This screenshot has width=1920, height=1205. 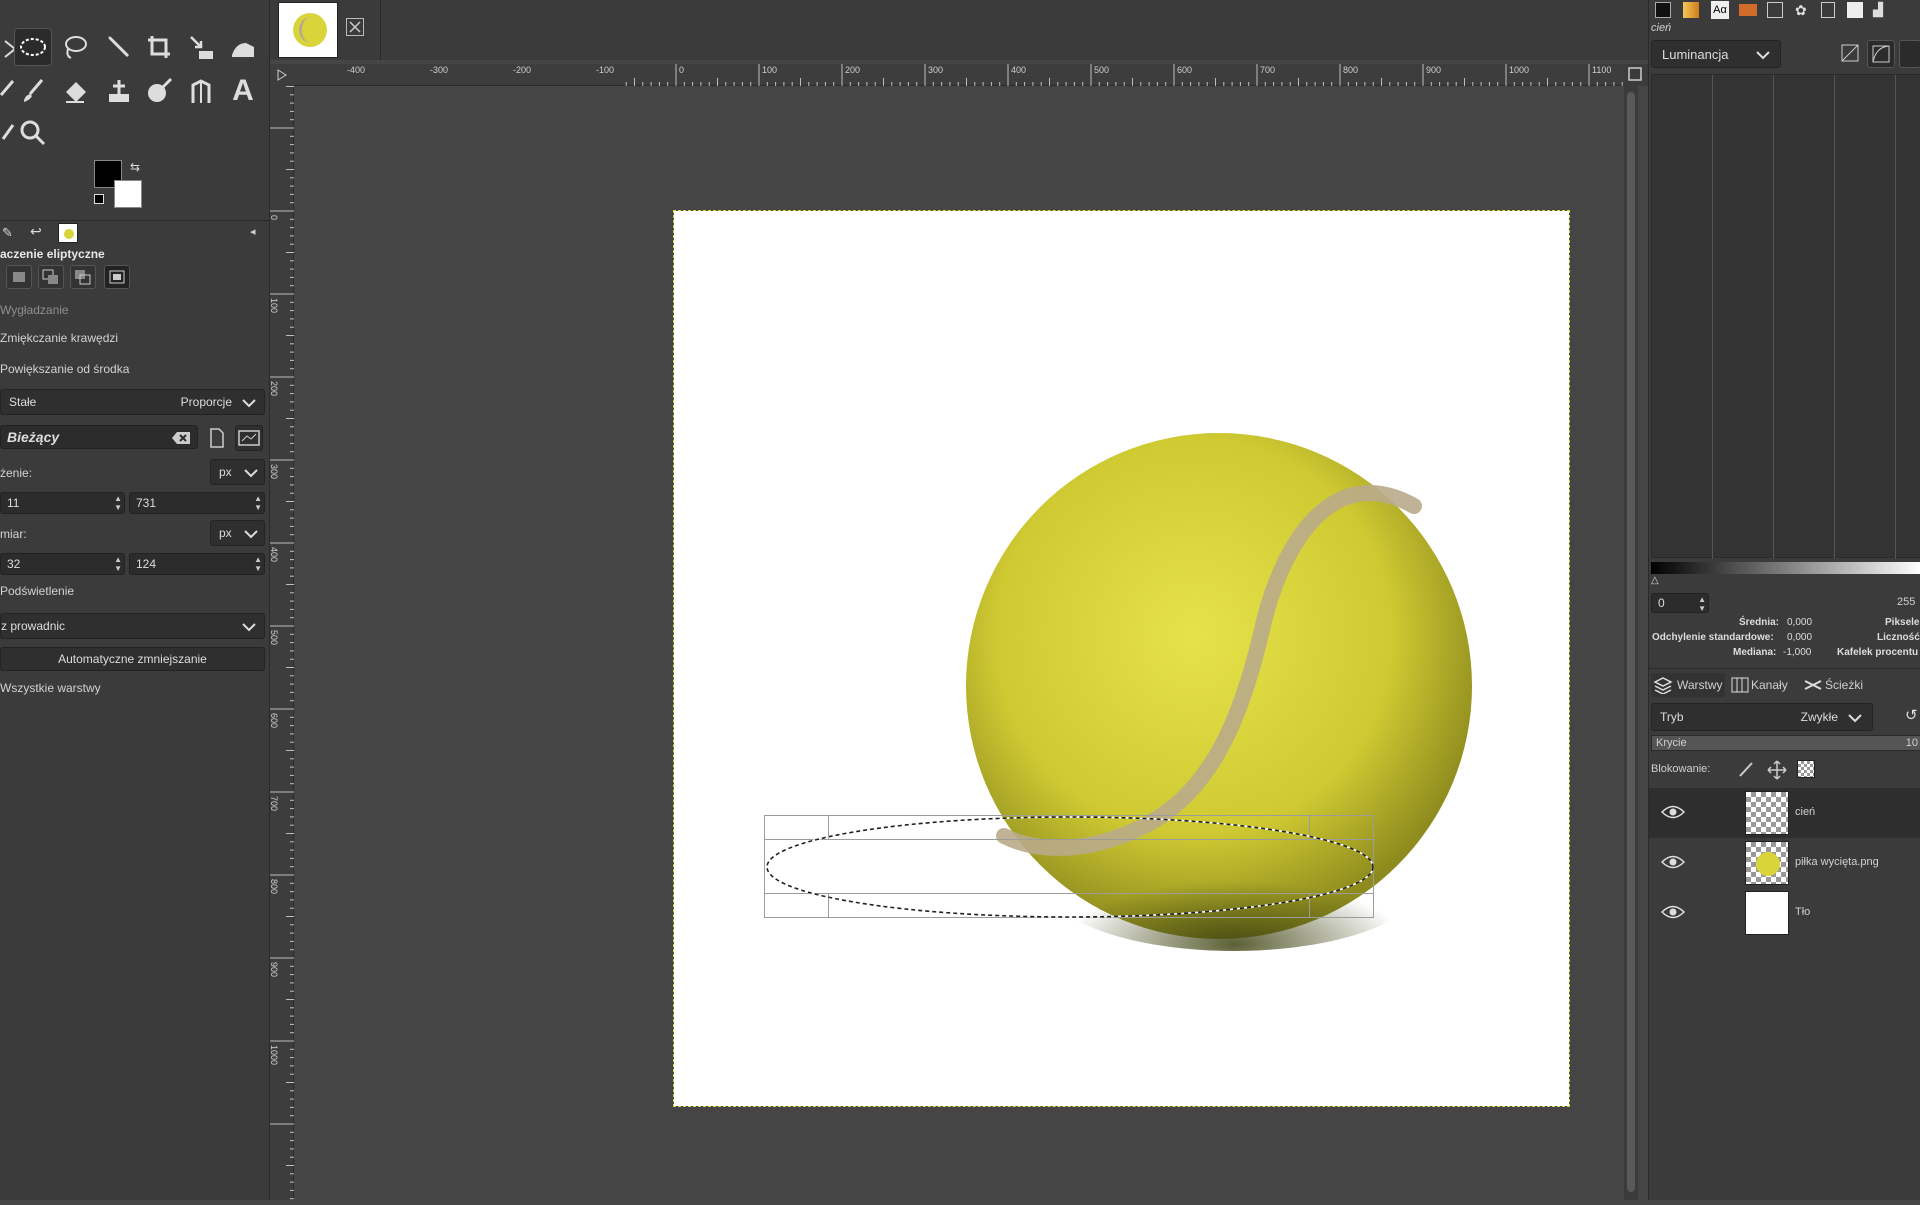 What do you see at coordinates (356, 70) in the screenshot?
I see `ruler-h-label: -400` at bounding box center [356, 70].